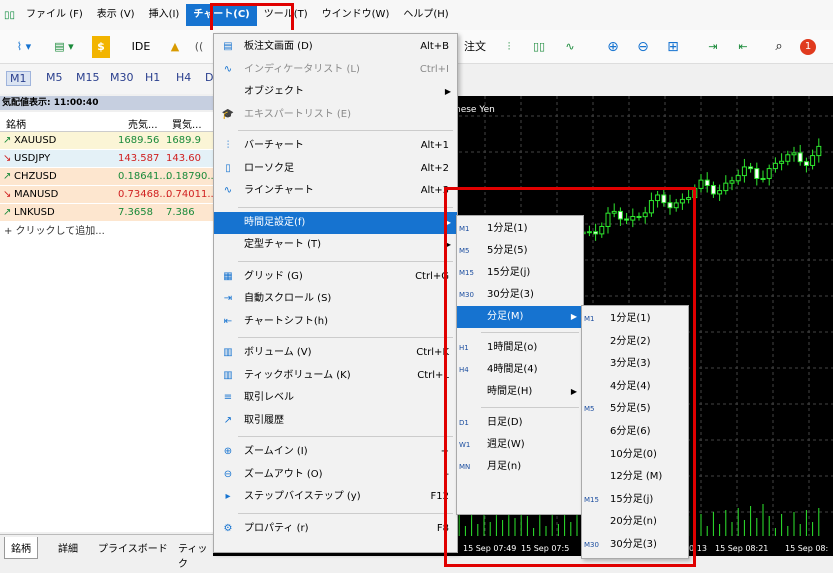 This screenshot has height=573, width=833. What do you see at coordinates (335, 245) in the screenshot?
I see `chart_menu-item: 定型チャート (T) ▶` at bounding box center [335, 245].